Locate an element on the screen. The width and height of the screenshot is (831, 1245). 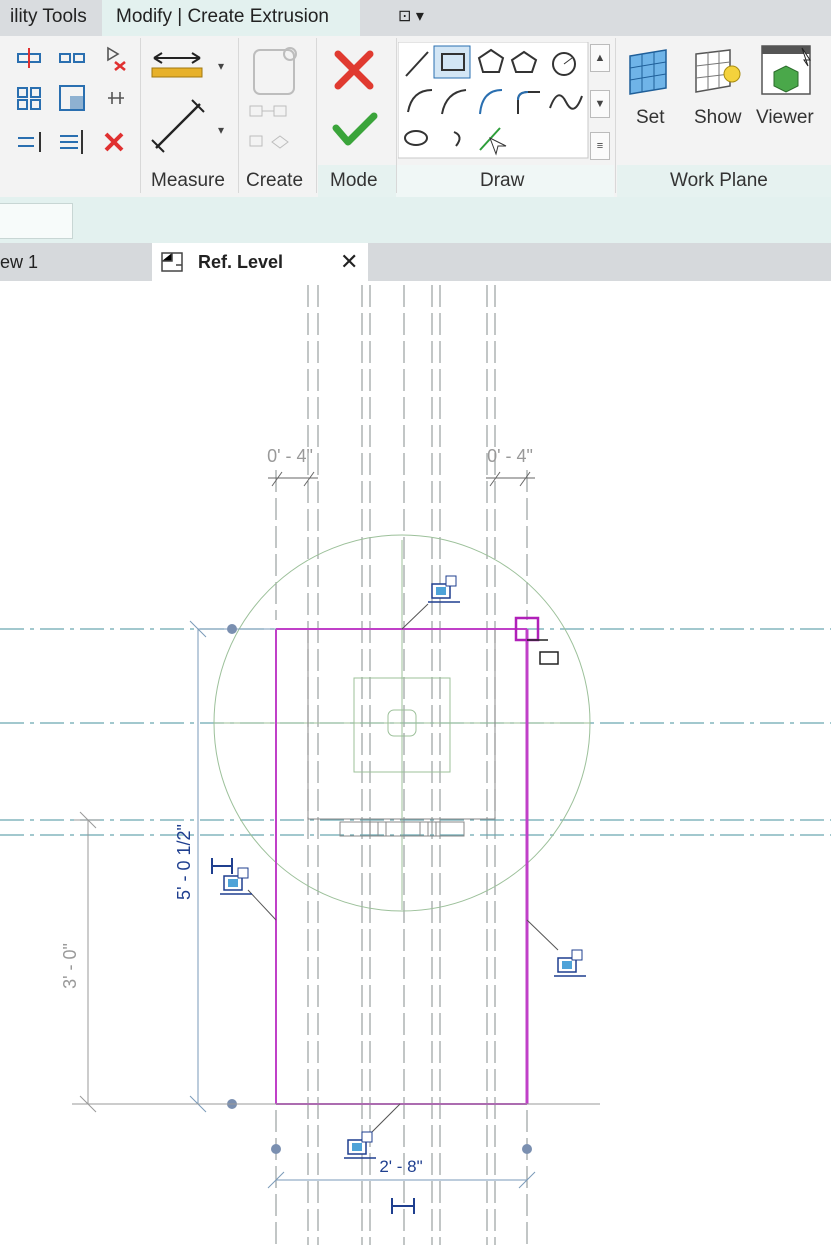
create-panel-label: Create is located at coordinates (275, 180).